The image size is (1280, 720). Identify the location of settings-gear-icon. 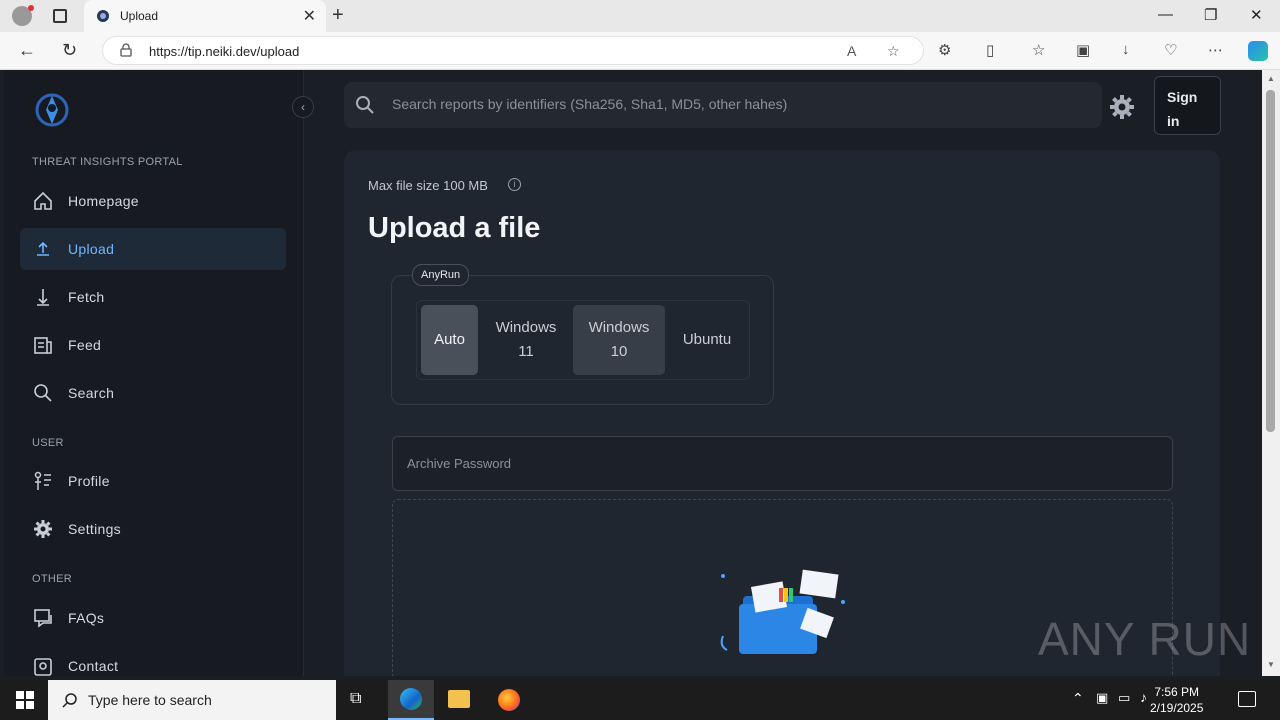
(1122, 107).